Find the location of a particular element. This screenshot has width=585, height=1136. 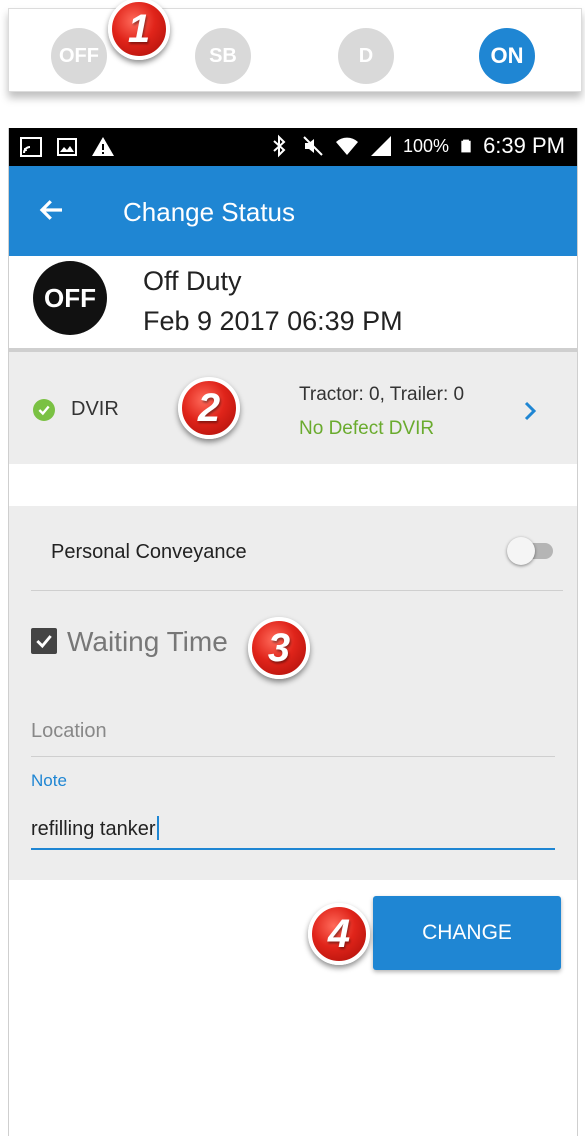

arrow-left-icon is located at coordinates (52, 210).